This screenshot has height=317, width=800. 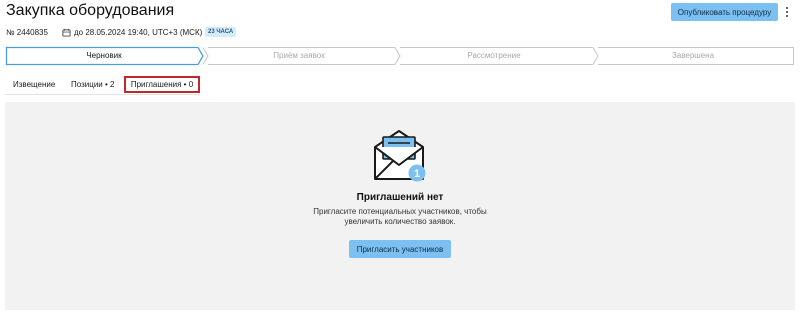 I want to click on deadline-text: до 28.05.2024 19:40, UTC+3 (МСК), so click(x=138, y=32).